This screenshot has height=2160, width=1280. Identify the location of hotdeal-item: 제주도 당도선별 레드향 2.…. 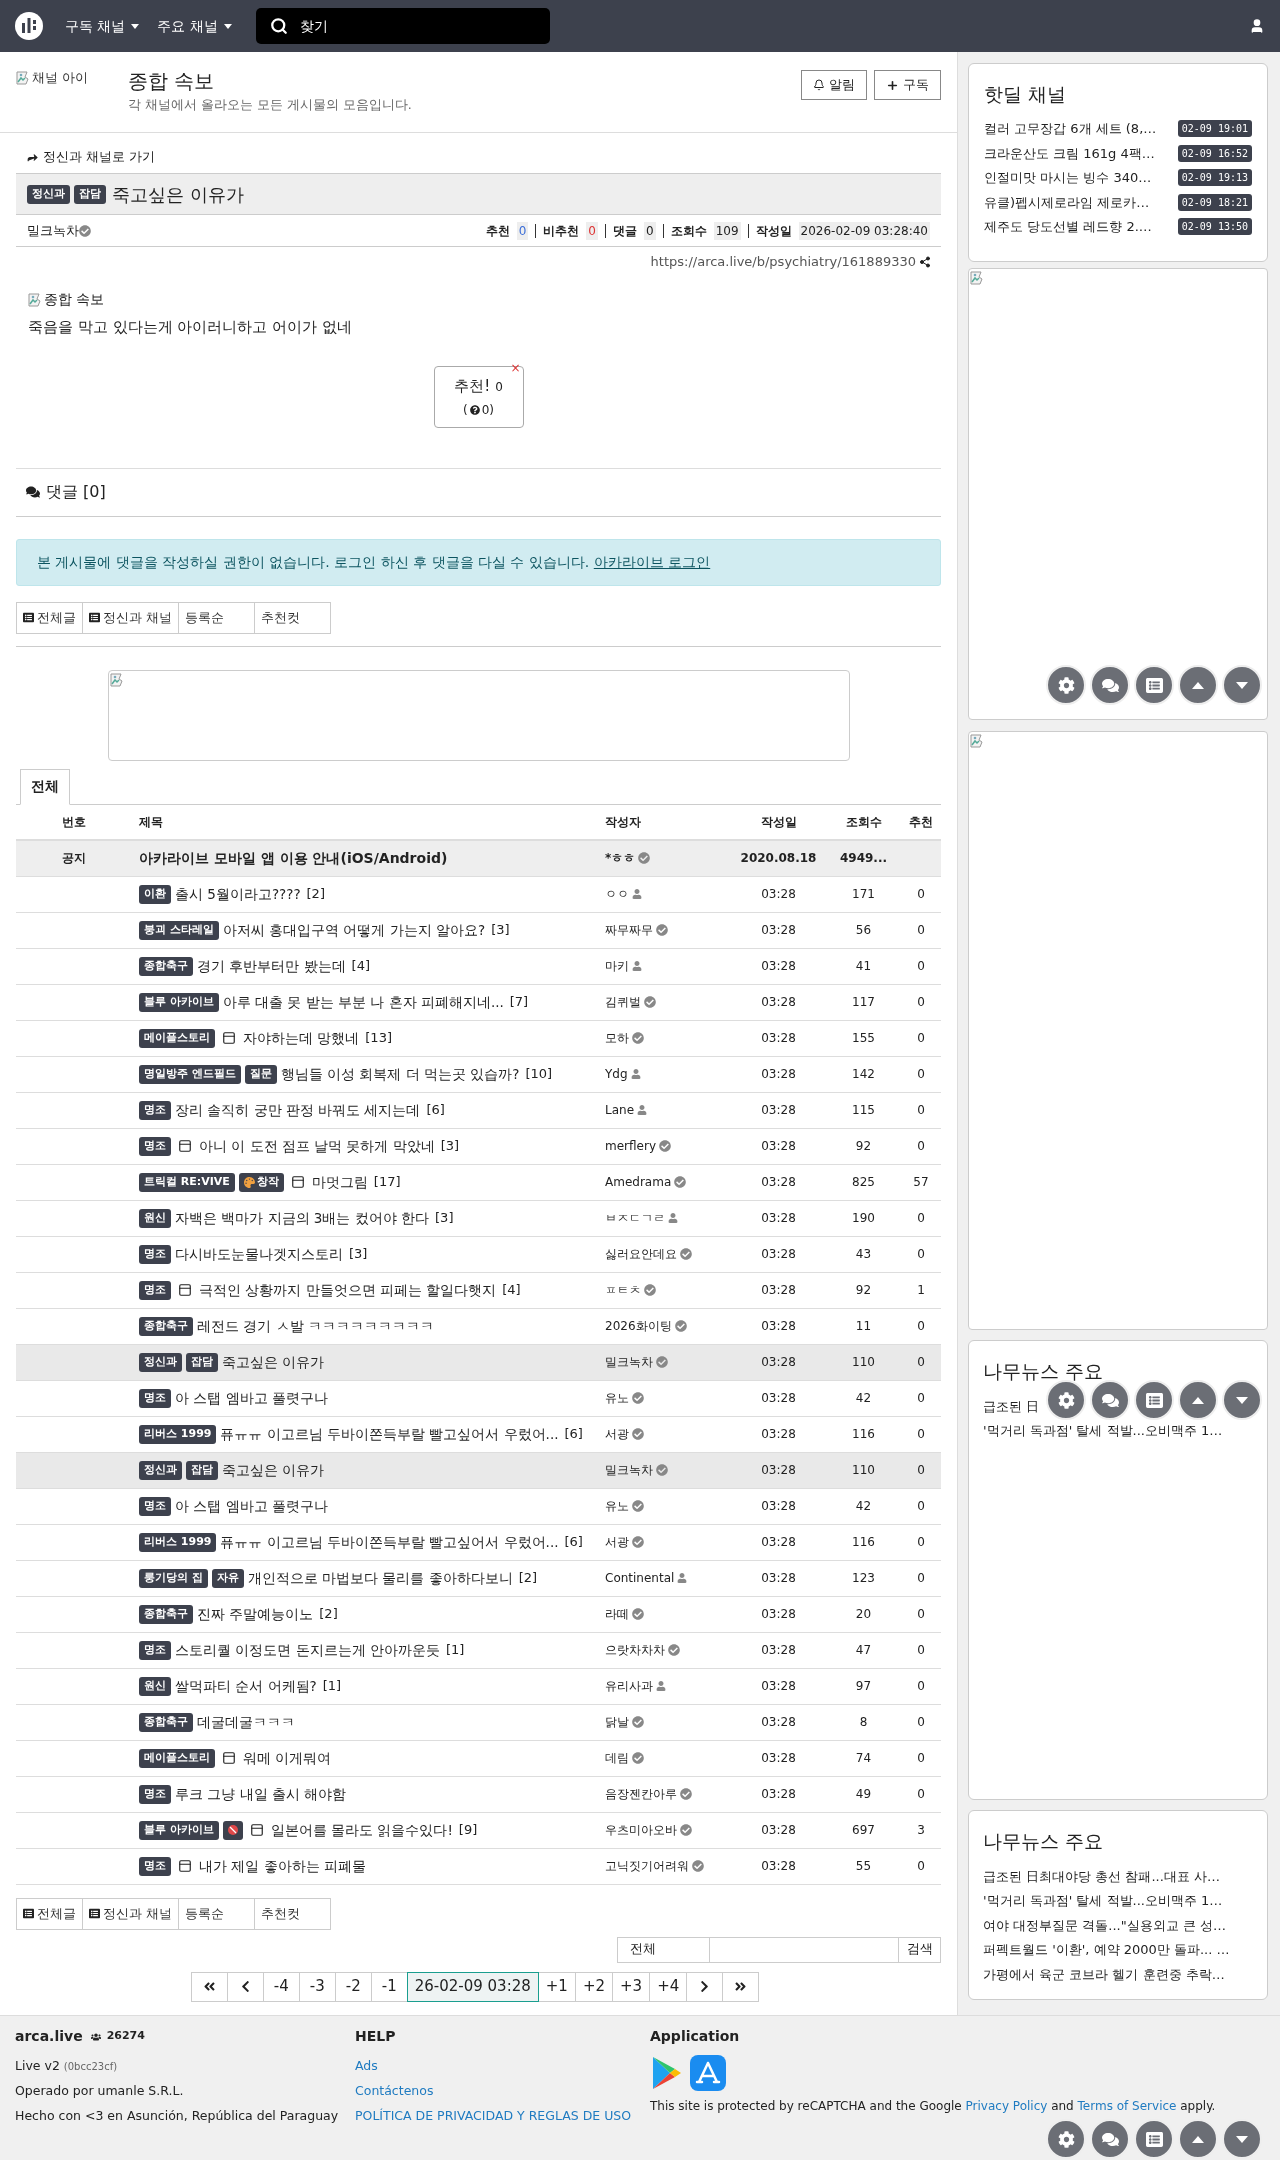
(1068, 227).